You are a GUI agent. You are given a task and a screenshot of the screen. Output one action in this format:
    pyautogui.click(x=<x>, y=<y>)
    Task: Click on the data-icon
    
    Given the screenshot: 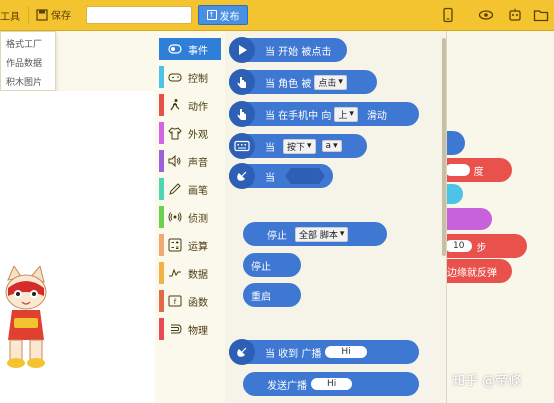 What is the action you would take?
    pyautogui.click(x=175, y=273)
    